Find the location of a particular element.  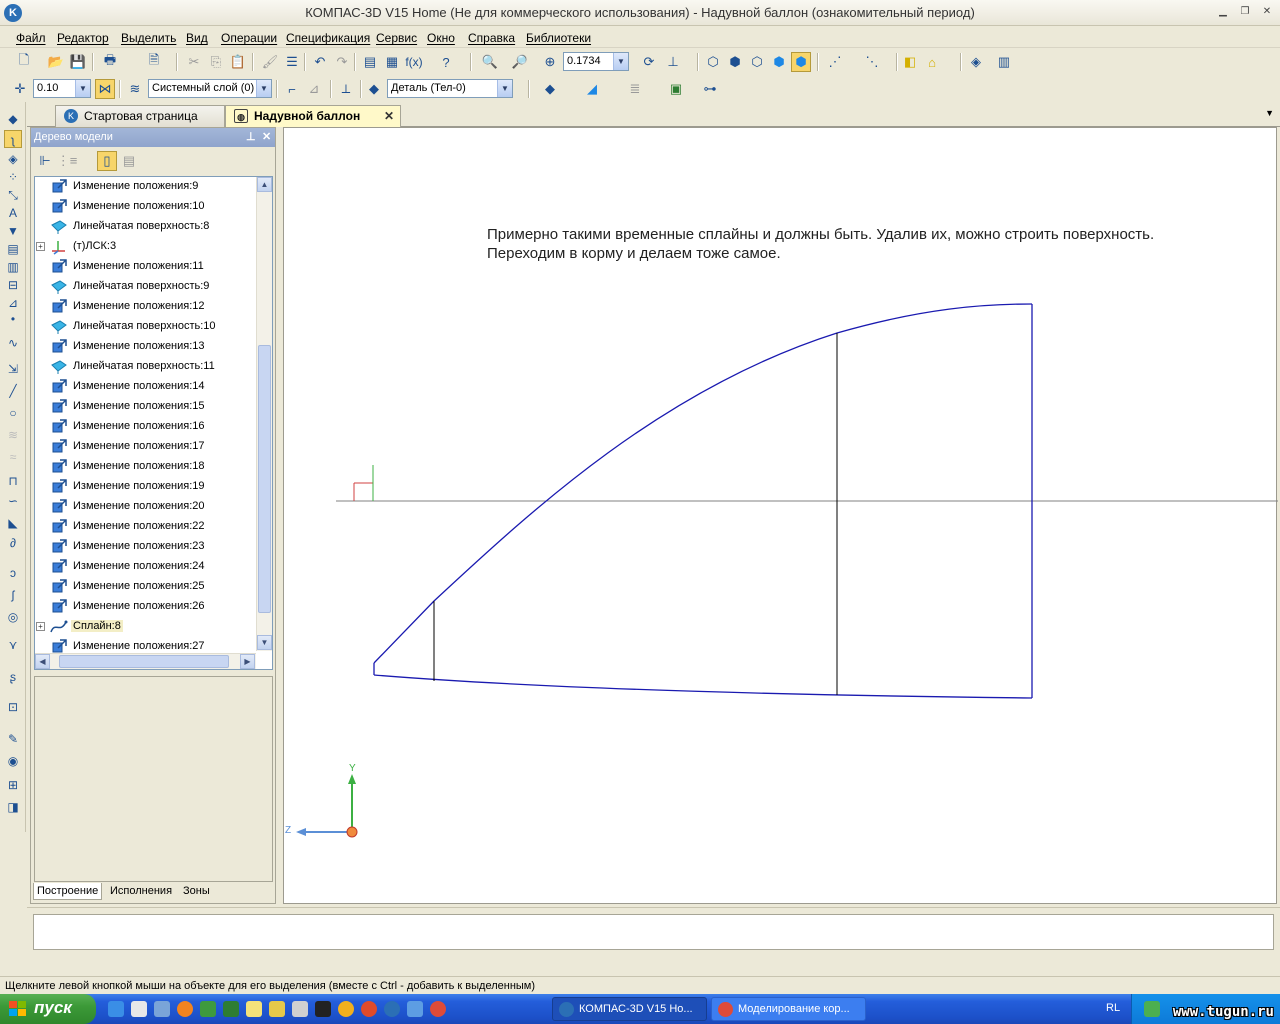

polyline-icon: ⊓ is located at coordinates (13, 481).